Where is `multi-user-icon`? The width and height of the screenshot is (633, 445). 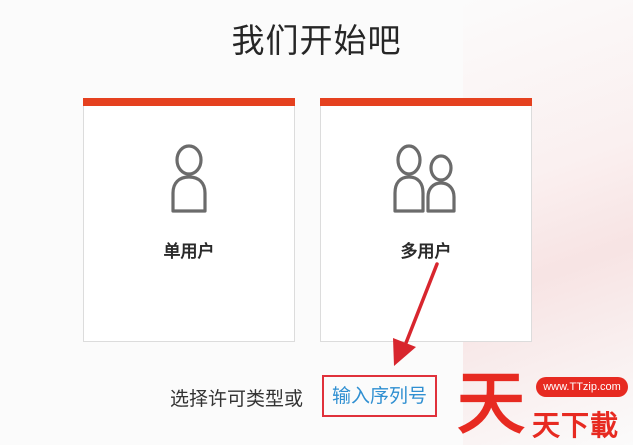
multi-user-icon is located at coordinates (426, 181).